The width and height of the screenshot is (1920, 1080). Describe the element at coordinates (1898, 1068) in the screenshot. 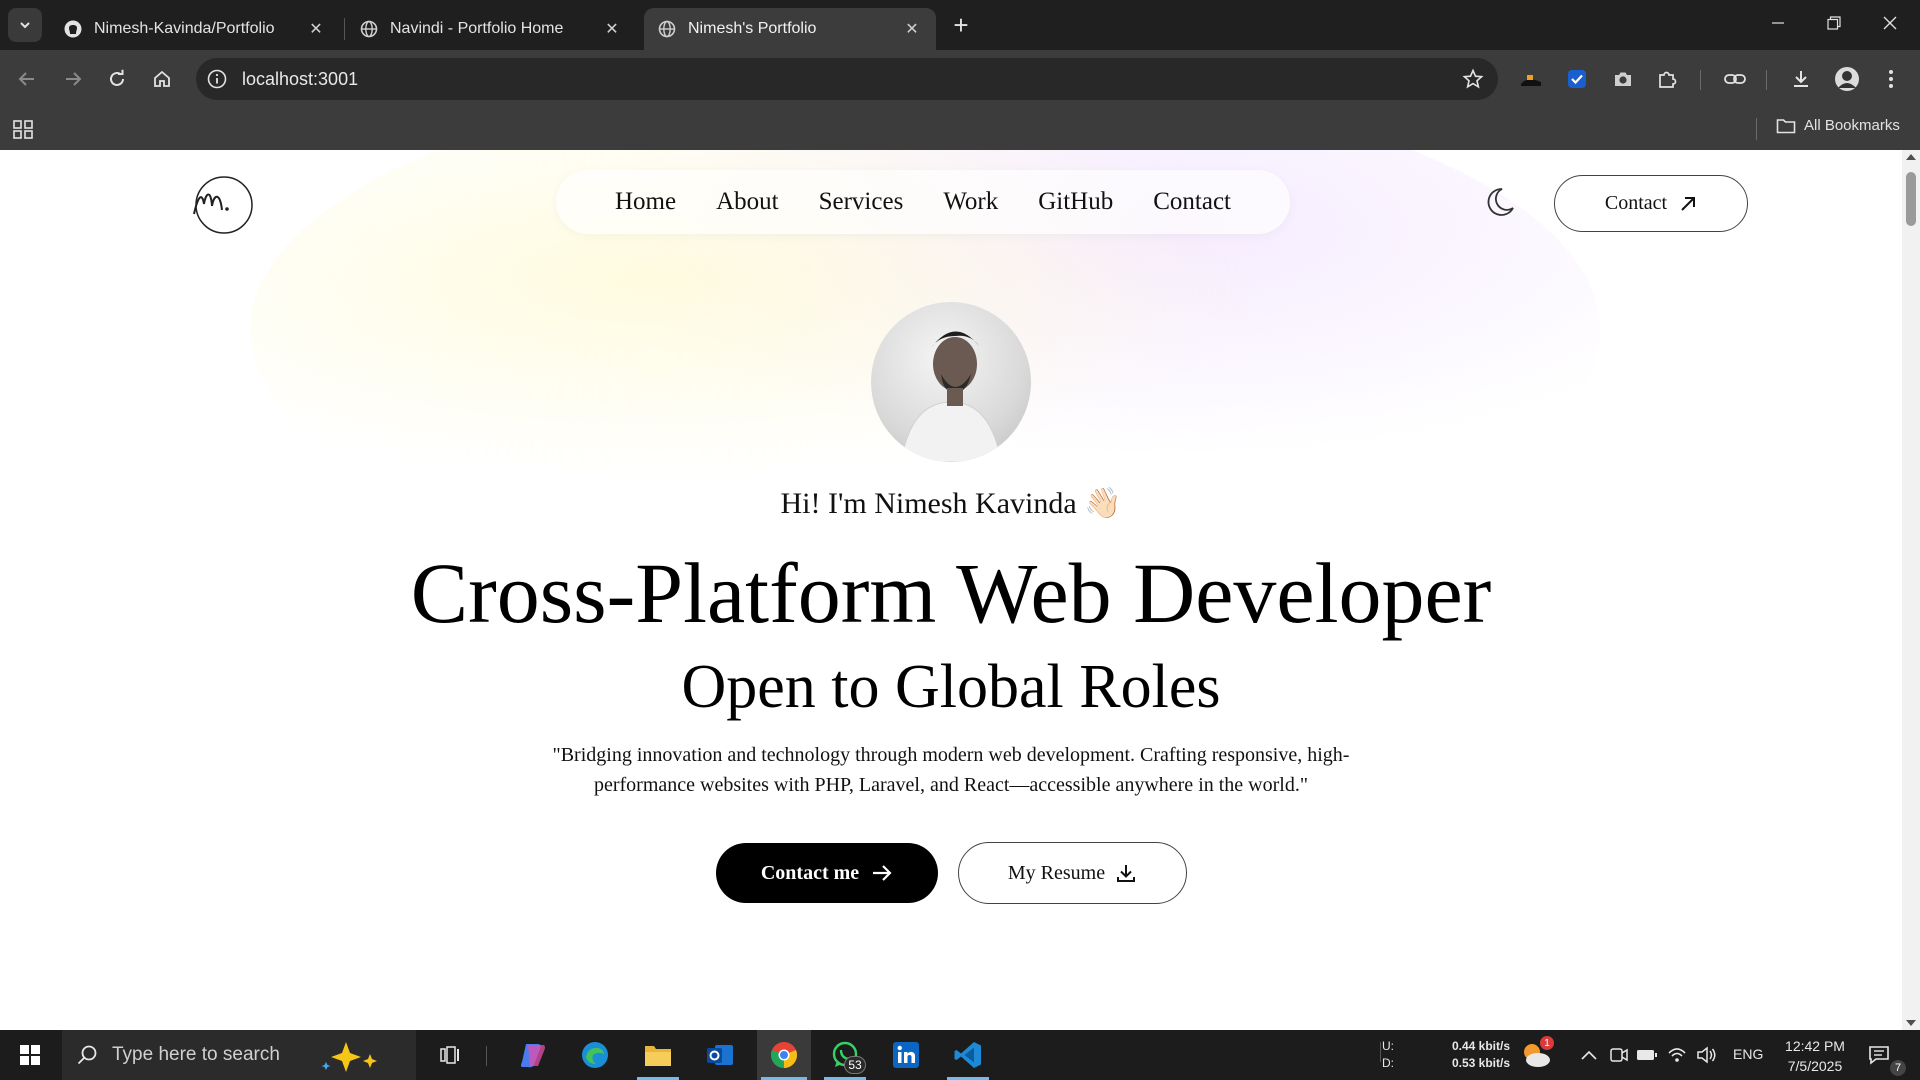

I see `notification-count-badge: 7` at that location.